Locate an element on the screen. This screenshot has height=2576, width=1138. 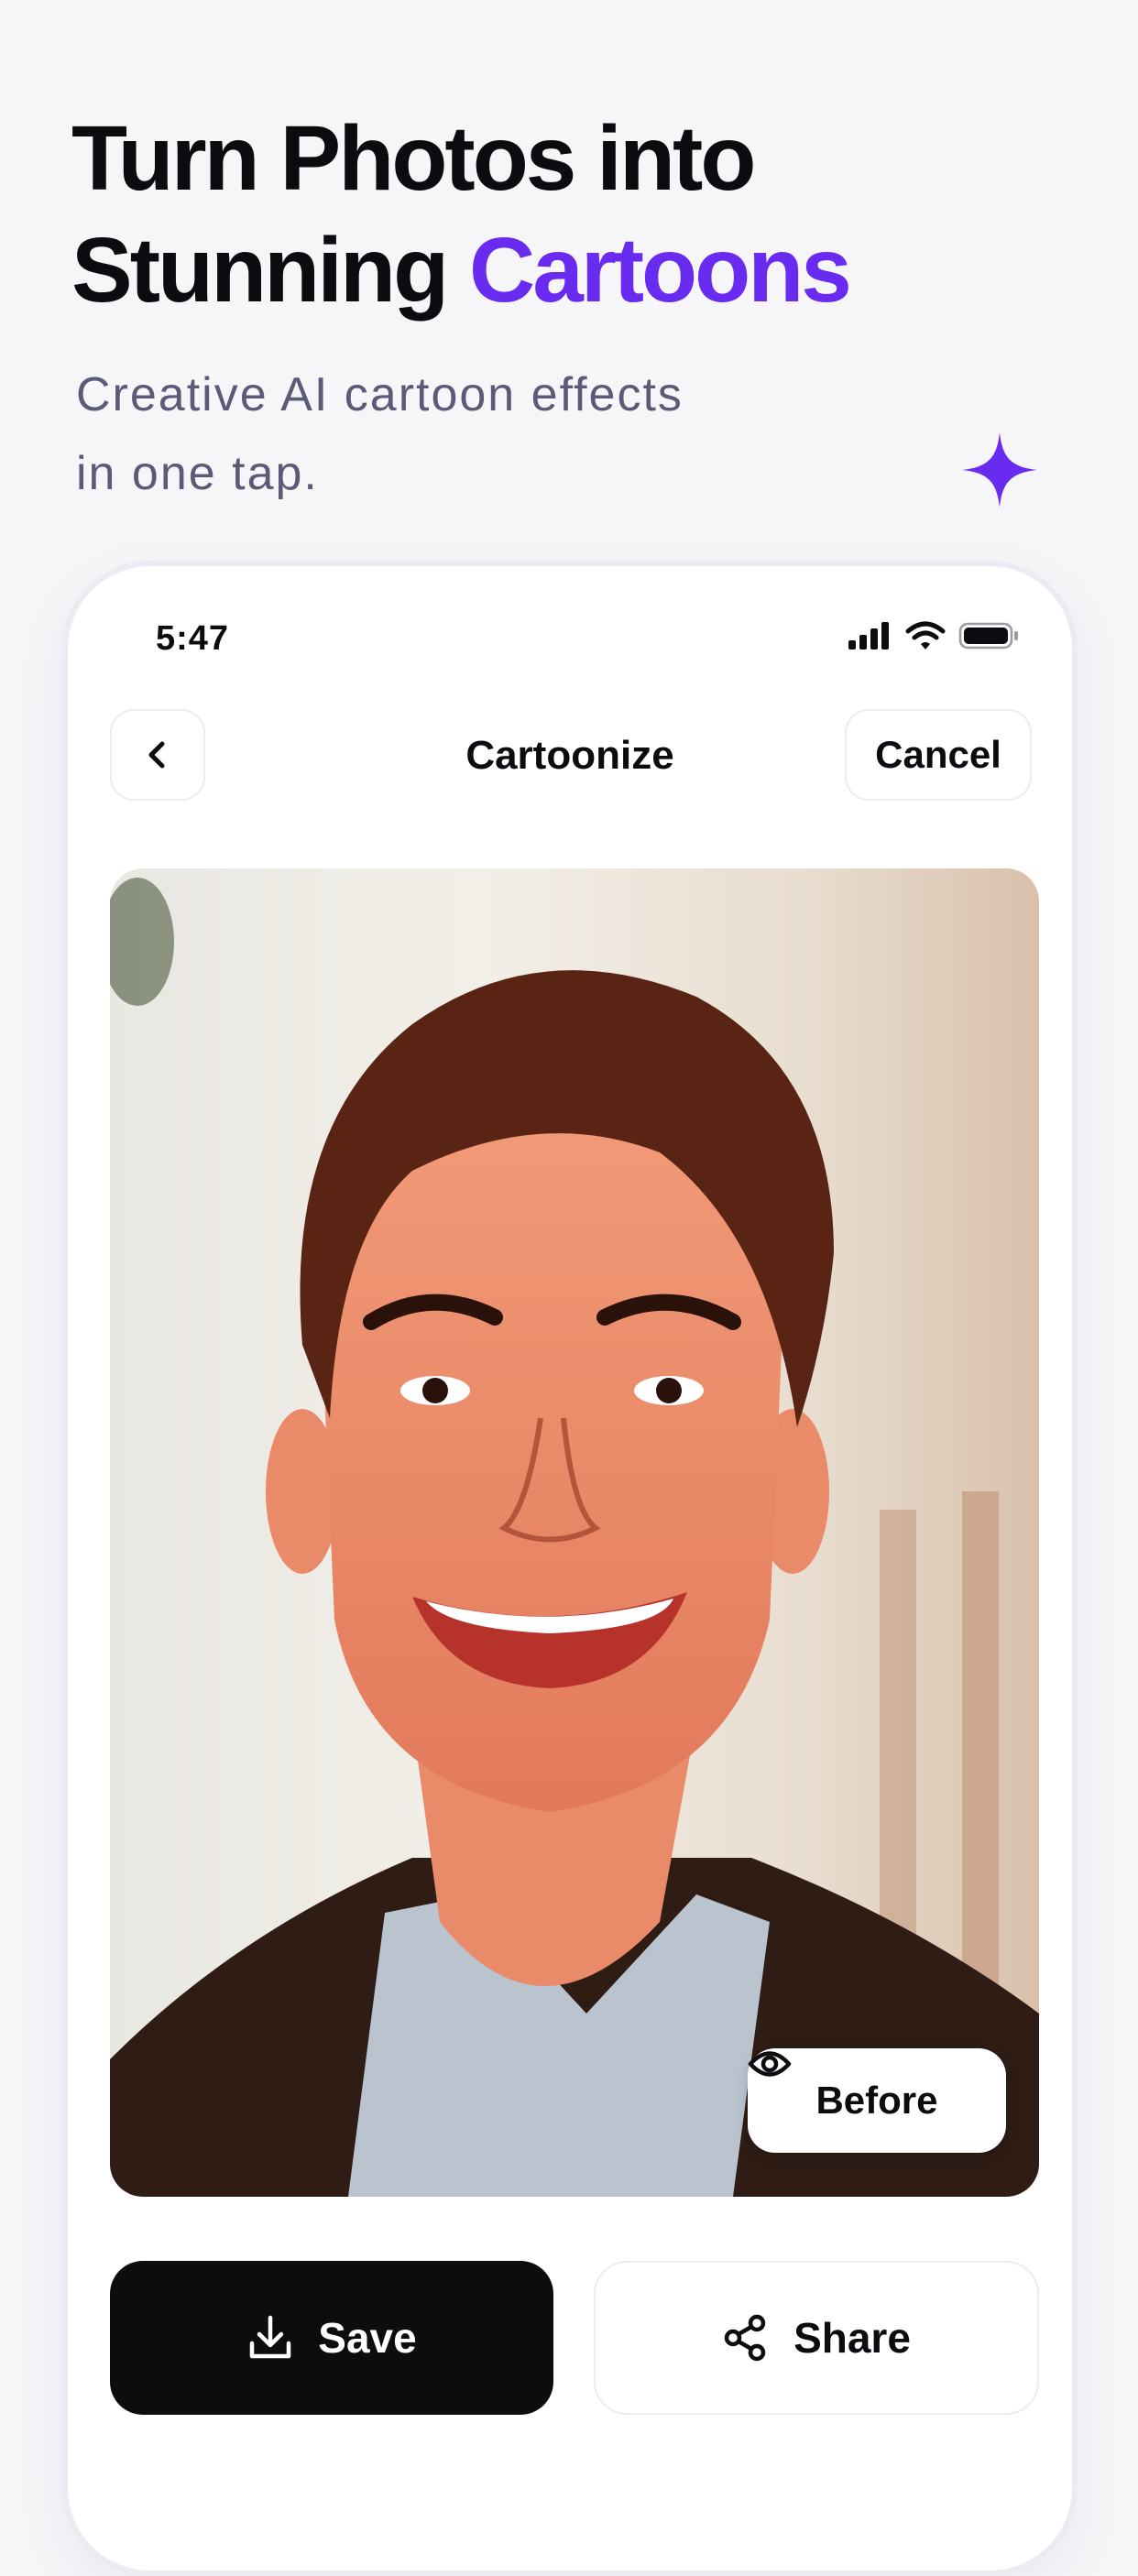
navbar: Cartoonize Cancel is located at coordinates (570, 757).